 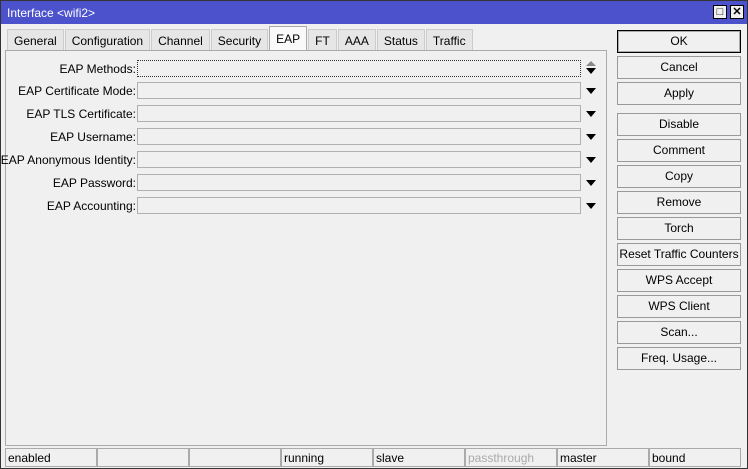 I want to click on torch-button: Torch, so click(x=679, y=228).